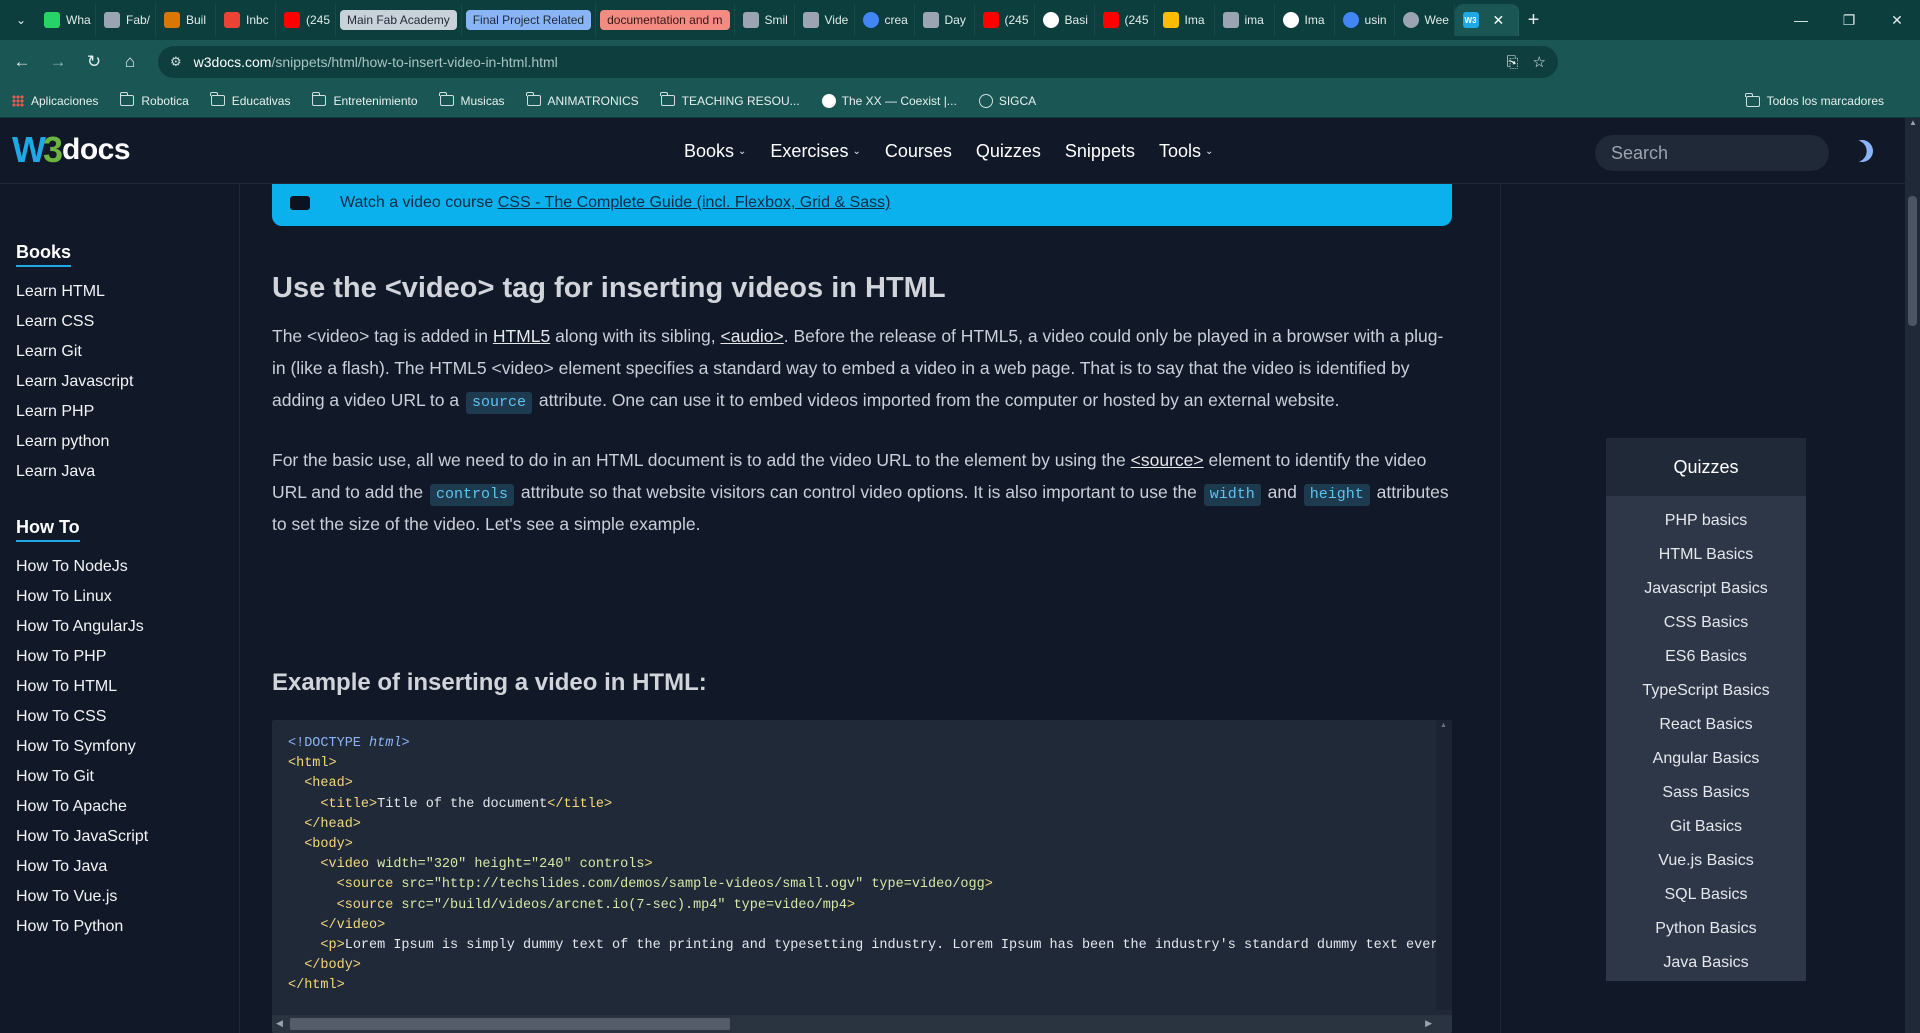 The height and width of the screenshot is (1033, 1920). Describe the element at coordinates (1912, 261) in the screenshot. I see `page-scroll-thumb` at that location.